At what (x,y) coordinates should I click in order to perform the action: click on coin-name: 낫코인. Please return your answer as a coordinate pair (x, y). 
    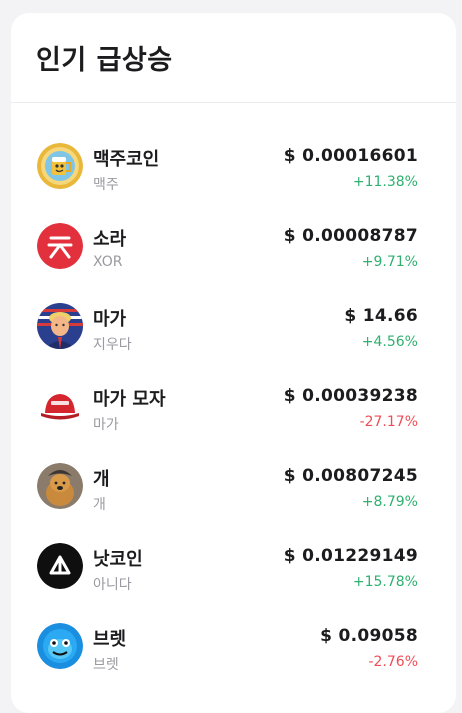
    Looking at the image, I should click on (118, 559).